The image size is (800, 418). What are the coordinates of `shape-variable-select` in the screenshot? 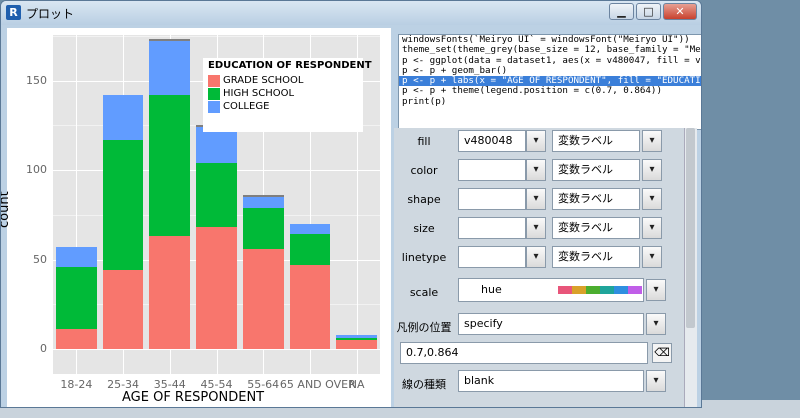 It's located at (492, 199).